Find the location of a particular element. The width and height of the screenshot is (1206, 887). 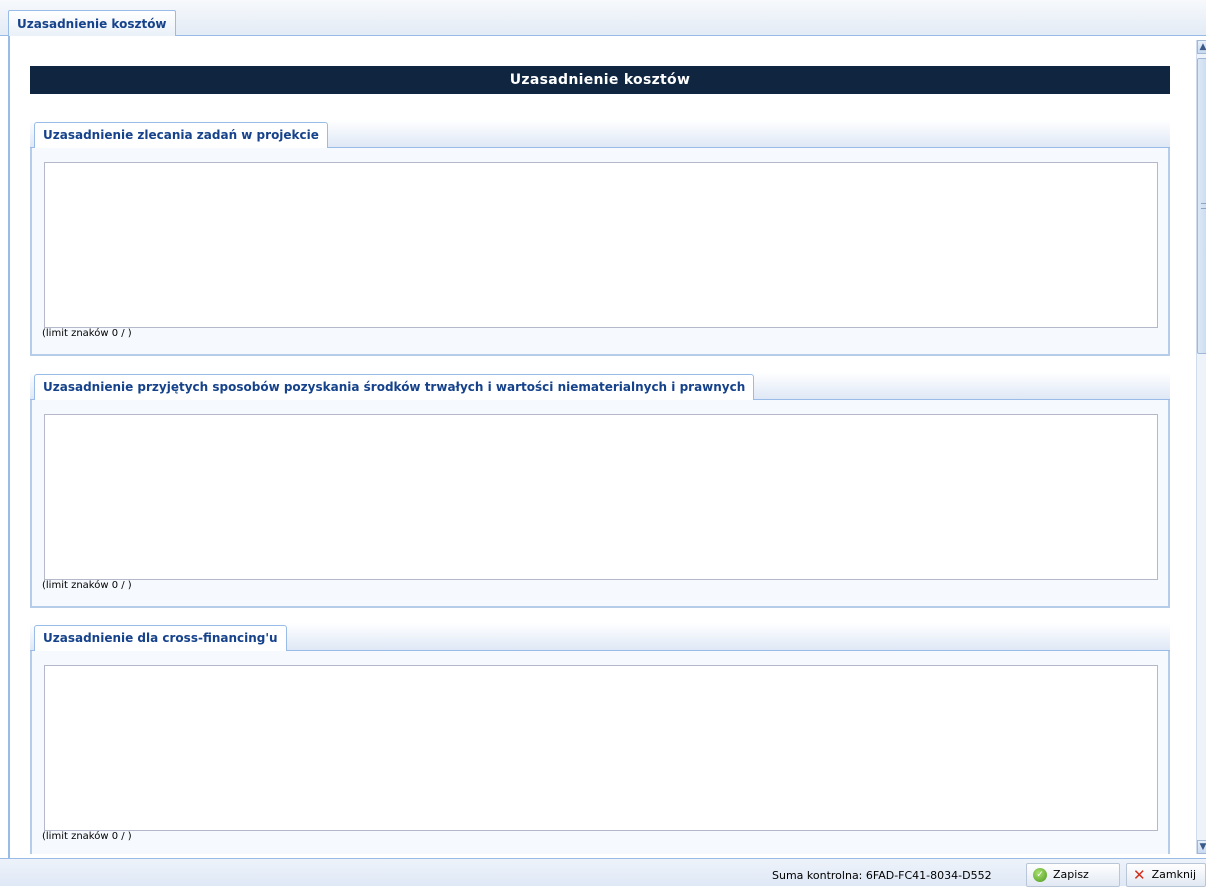

vertical-scrollbar: ▲ ▼ is located at coordinates (1201, 447).